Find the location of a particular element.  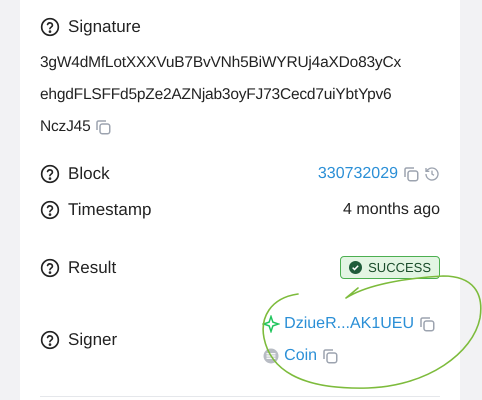

signer-link: Coin is located at coordinates (301, 356).